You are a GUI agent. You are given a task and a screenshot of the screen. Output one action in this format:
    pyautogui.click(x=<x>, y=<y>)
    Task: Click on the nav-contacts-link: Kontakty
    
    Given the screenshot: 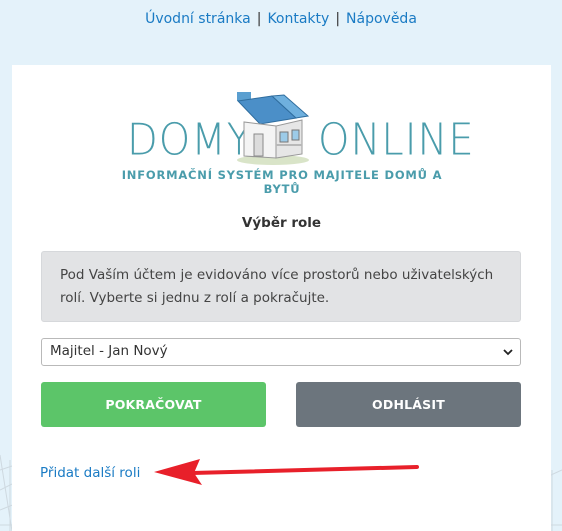 What is the action you would take?
    pyautogui.click(x=298, y=19)
    